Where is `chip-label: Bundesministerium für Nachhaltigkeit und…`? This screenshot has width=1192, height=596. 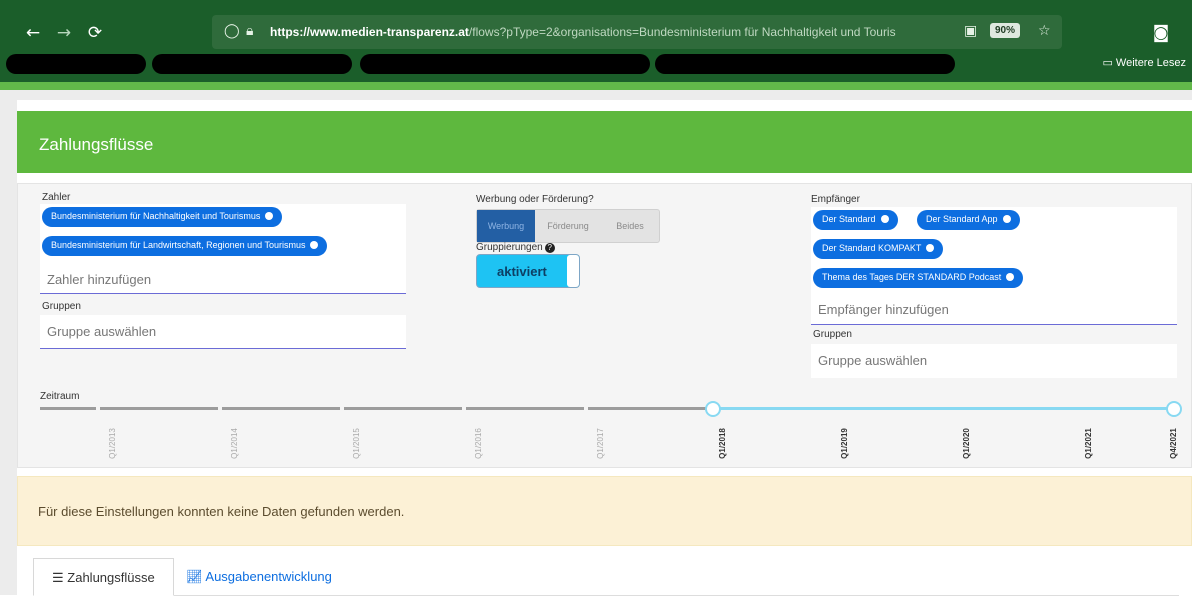
chip-label: Bundesministerium für Nachhaltigkeit und… is located at coordinates (156, 216).